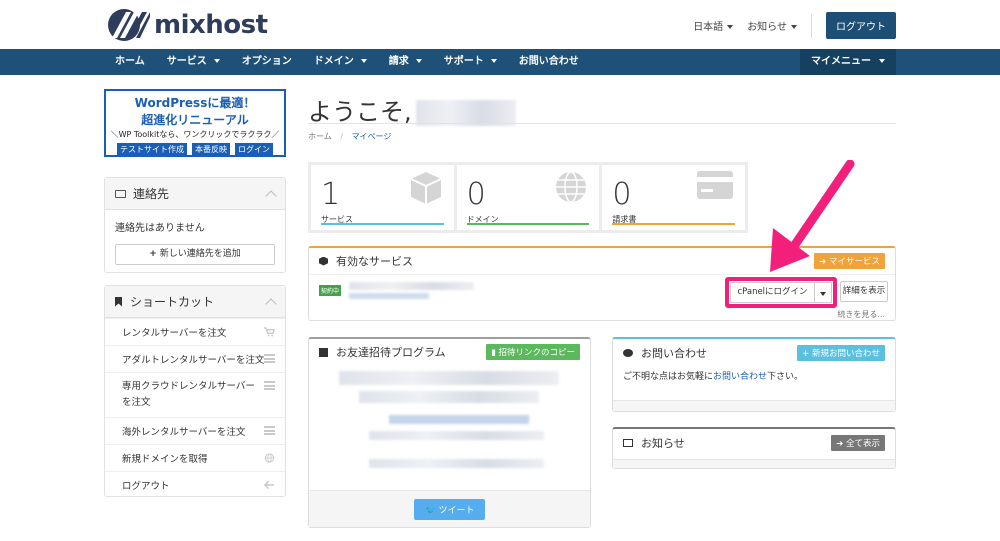  Describe the element at coordinates (754, 405) in the screenshot. I see `panel-footer` at that location.